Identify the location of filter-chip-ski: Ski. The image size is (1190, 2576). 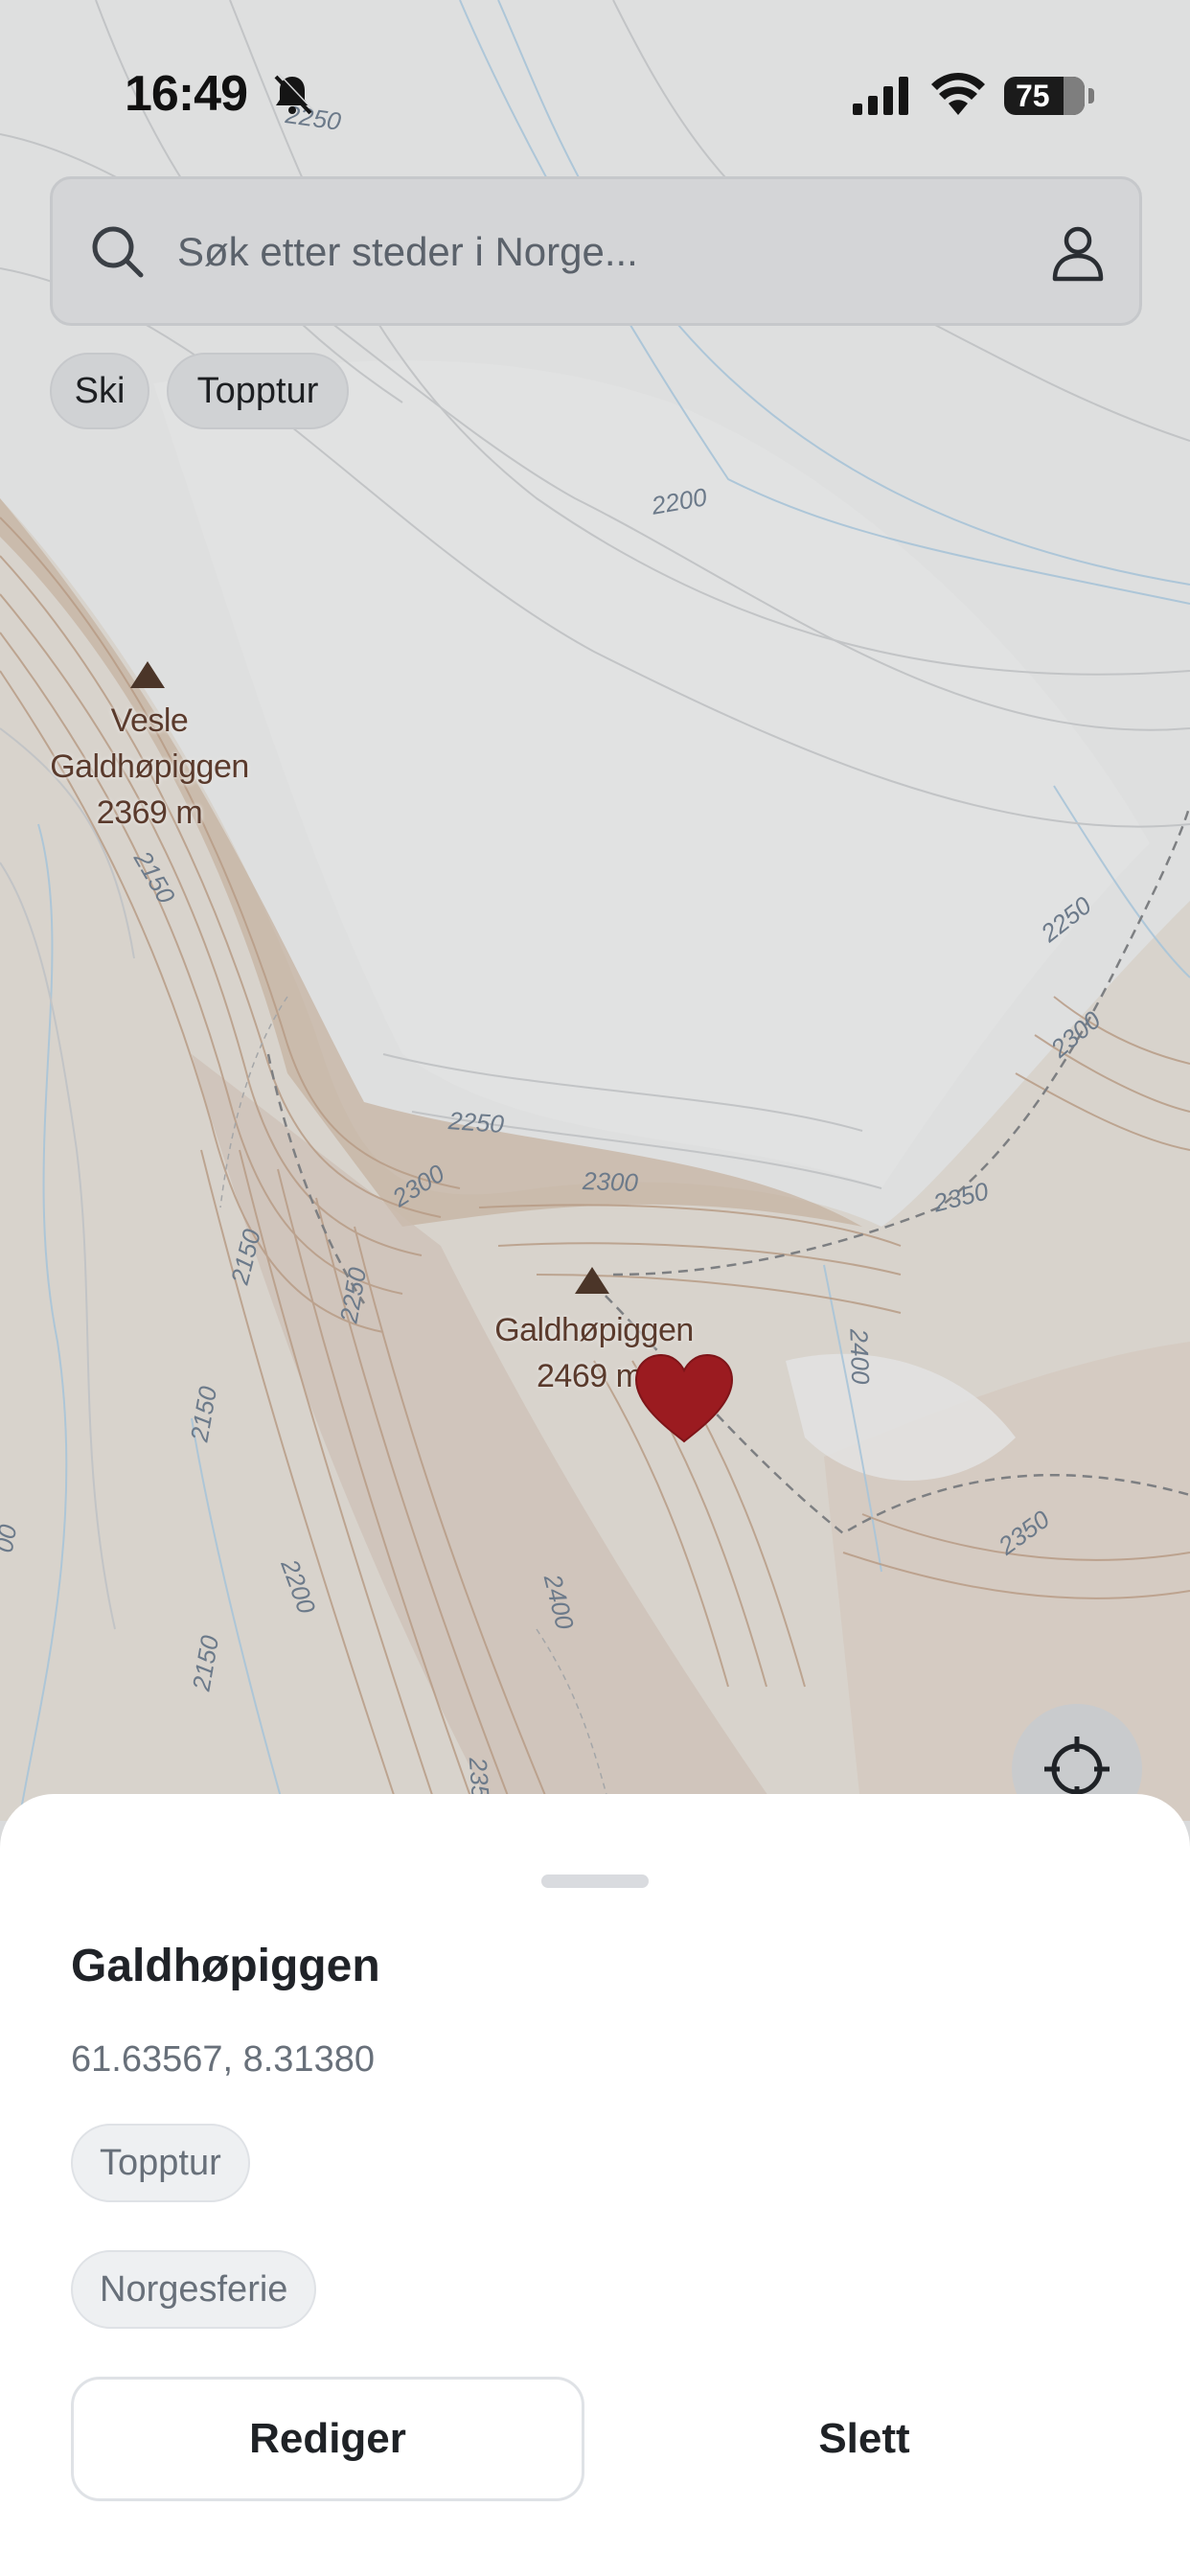
(99, 391).